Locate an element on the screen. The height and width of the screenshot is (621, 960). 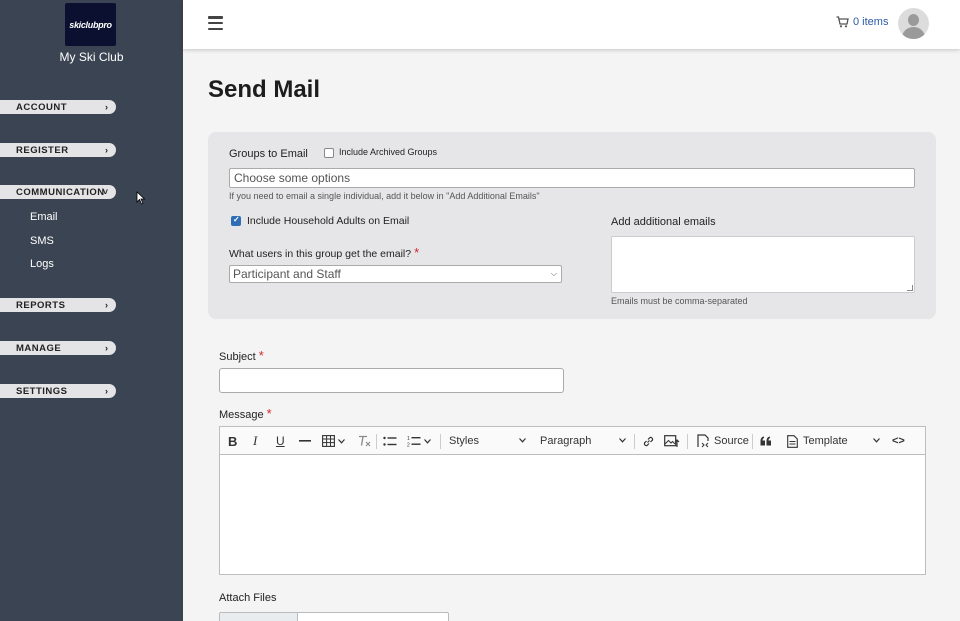
horizontal-line-icon is located at coordinates (305, 441).